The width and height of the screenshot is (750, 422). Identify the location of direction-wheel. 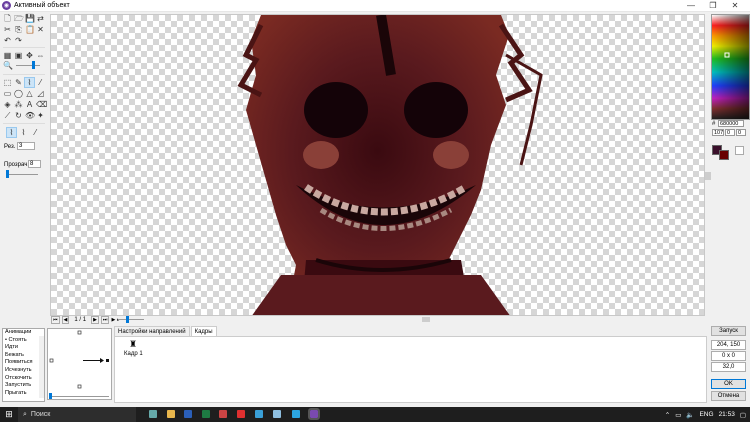
(79, 364).